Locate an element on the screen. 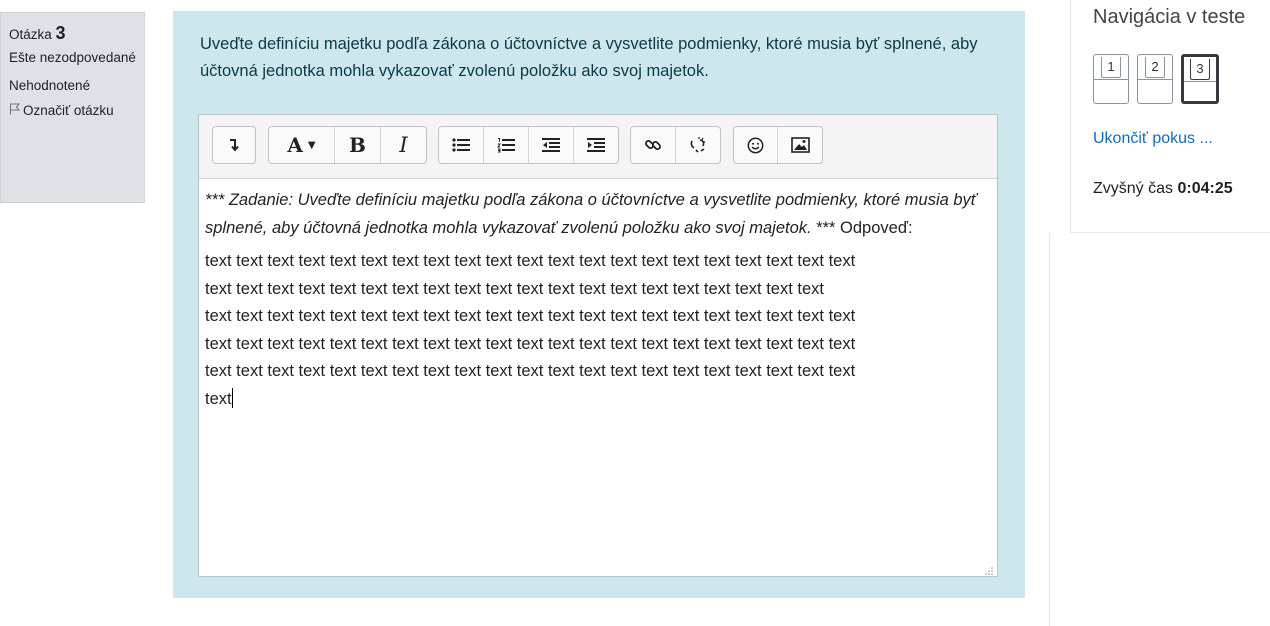 This screenshot has height=626, width=1270. flag-question-link: Označiť otázku is located at coordinates (72, 111).